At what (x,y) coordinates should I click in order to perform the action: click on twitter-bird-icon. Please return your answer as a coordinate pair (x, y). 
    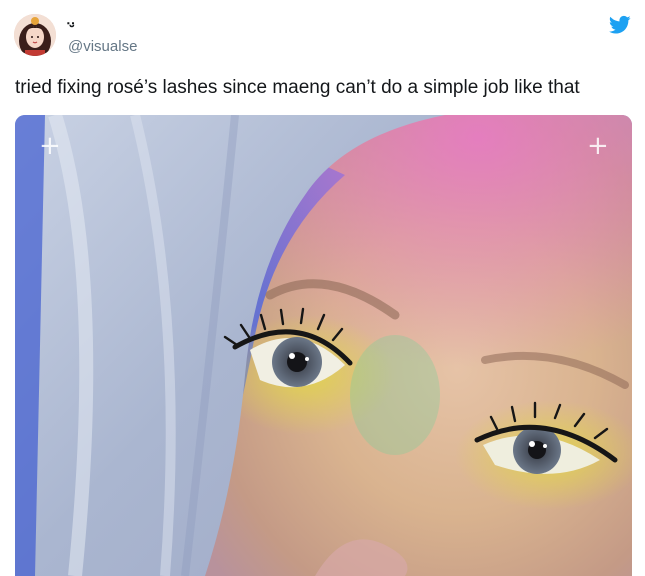
    Looking at the image, I should click on (620, 25).